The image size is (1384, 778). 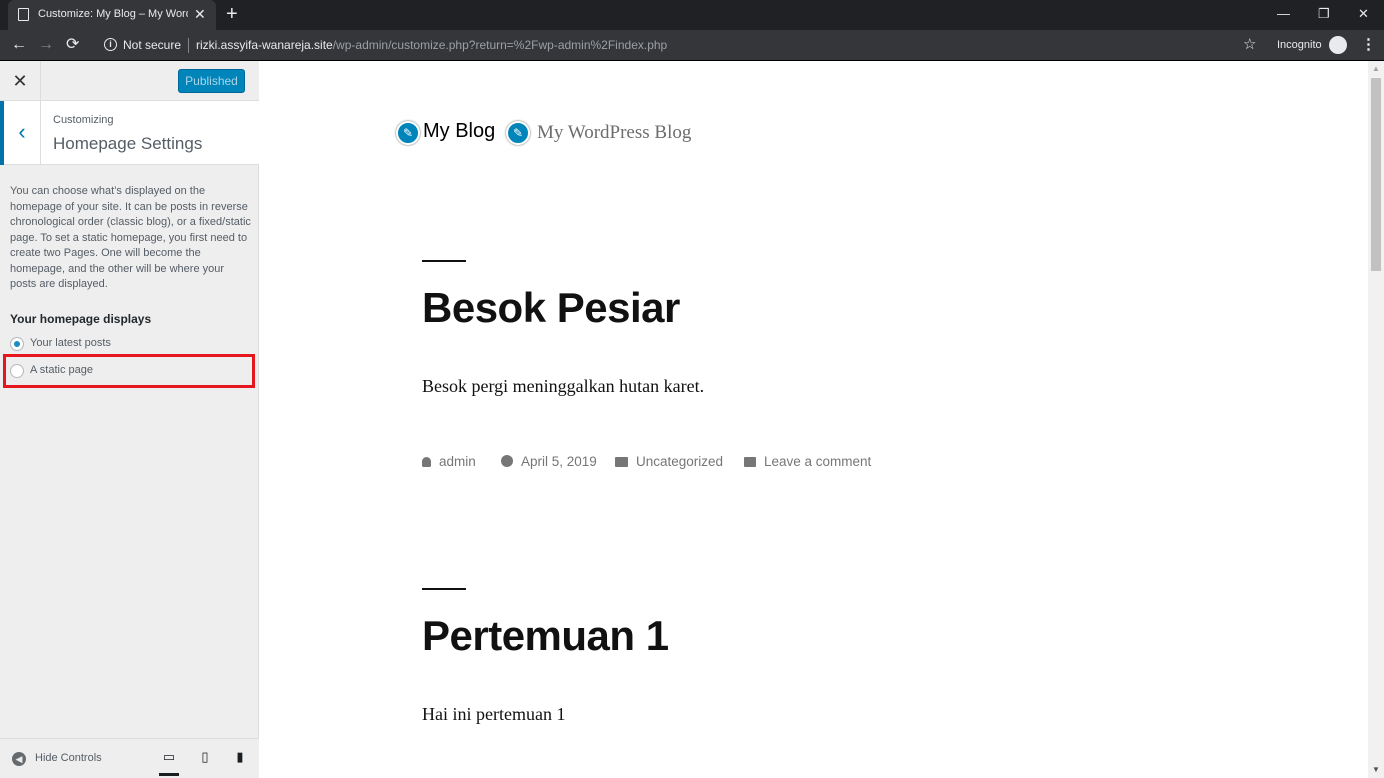 I want to click on user-icon, so click(x=426, y=462).